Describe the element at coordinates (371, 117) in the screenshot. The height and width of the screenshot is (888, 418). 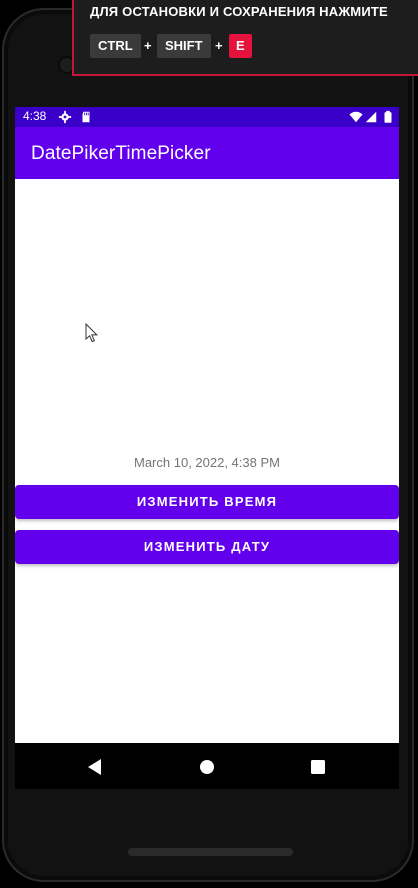
I see `signal-icon` at that location.